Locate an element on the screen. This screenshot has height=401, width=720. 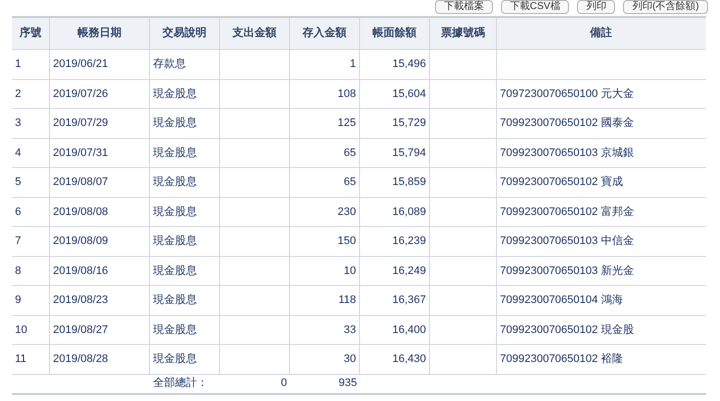
table-cell-text: 15,729 is located at coordinates (409, 123).